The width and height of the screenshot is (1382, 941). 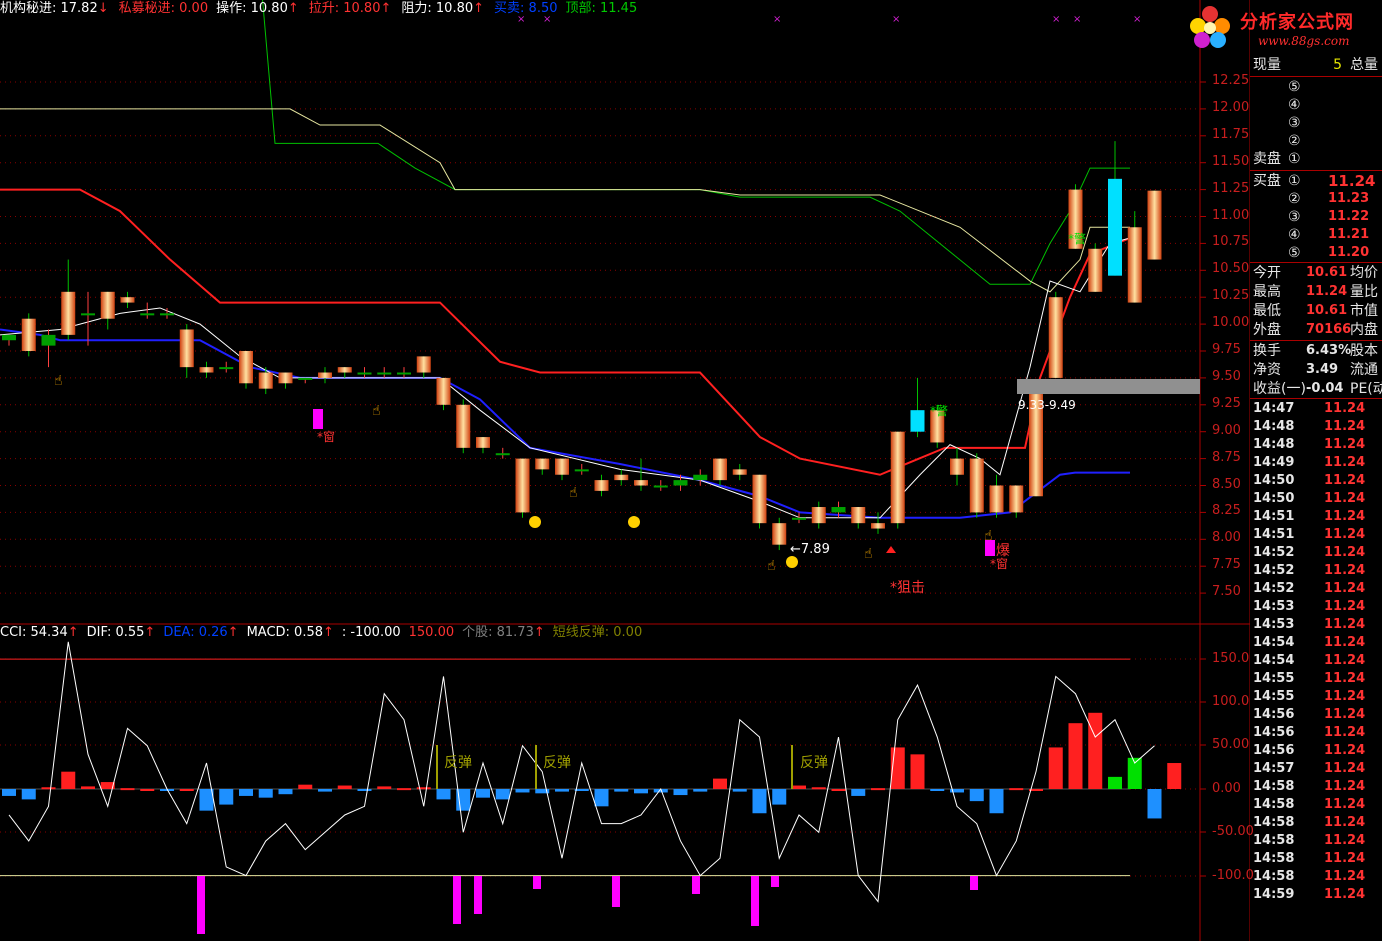 I want to click on buy-level-number: ①, so click(x=1294, y=181).